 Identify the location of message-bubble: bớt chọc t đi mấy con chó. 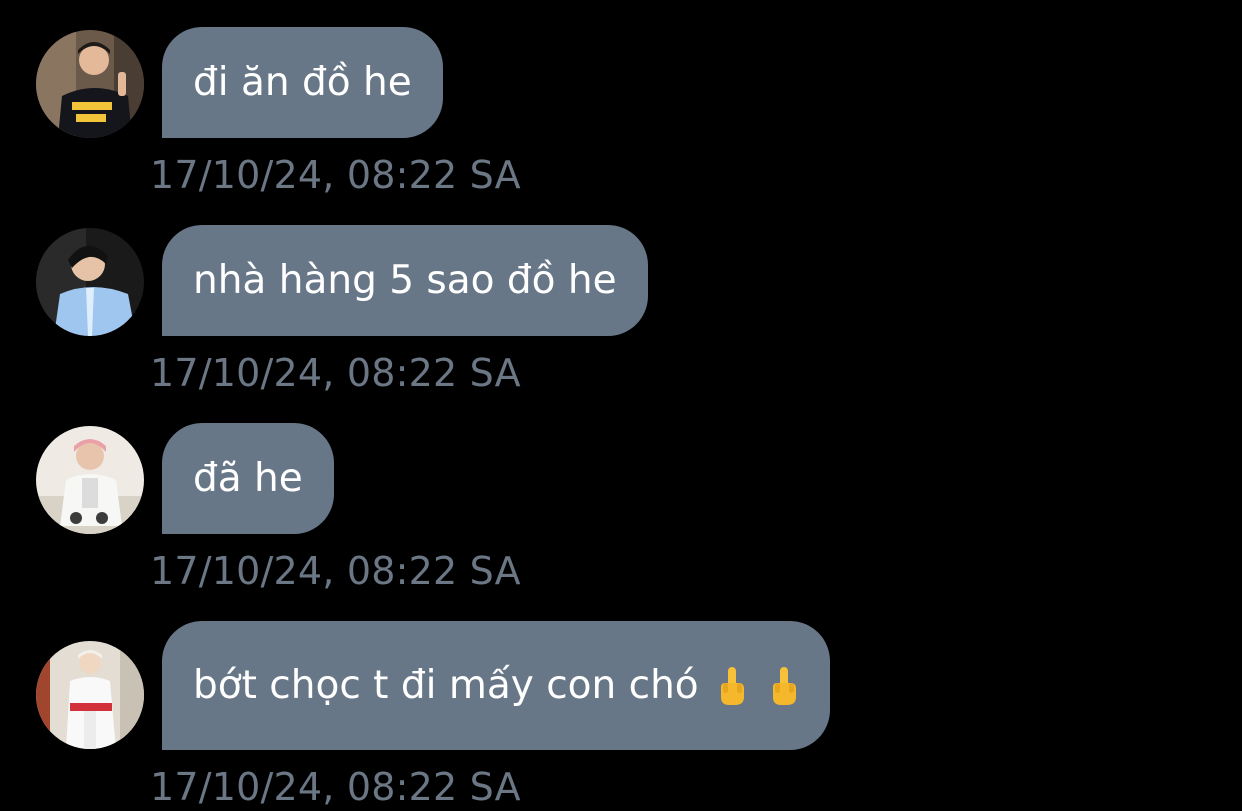
(496, 685).